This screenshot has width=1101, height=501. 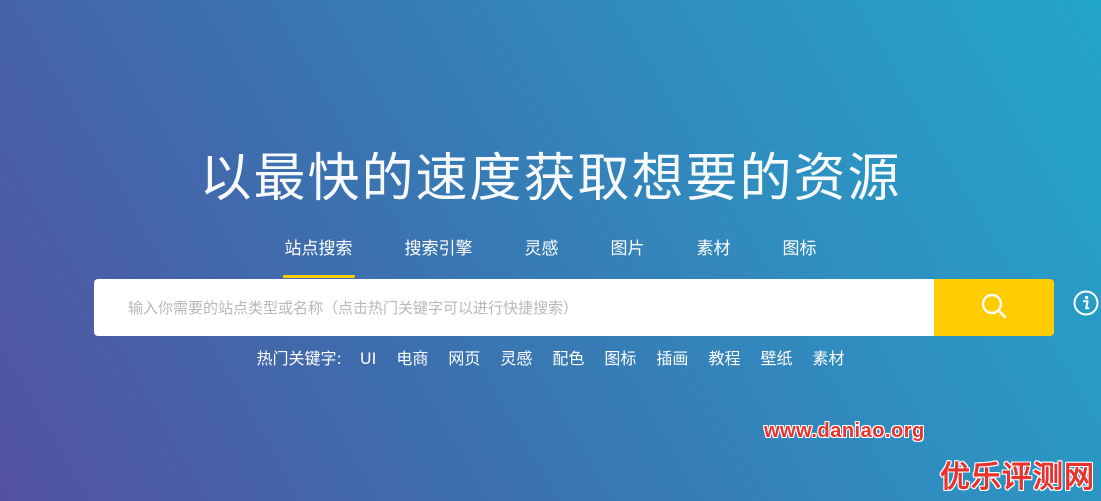 What do you see at coordinates (628, 249) in the screenshot?
I see `tab-images: 图片` at bounding box center [628, 249].